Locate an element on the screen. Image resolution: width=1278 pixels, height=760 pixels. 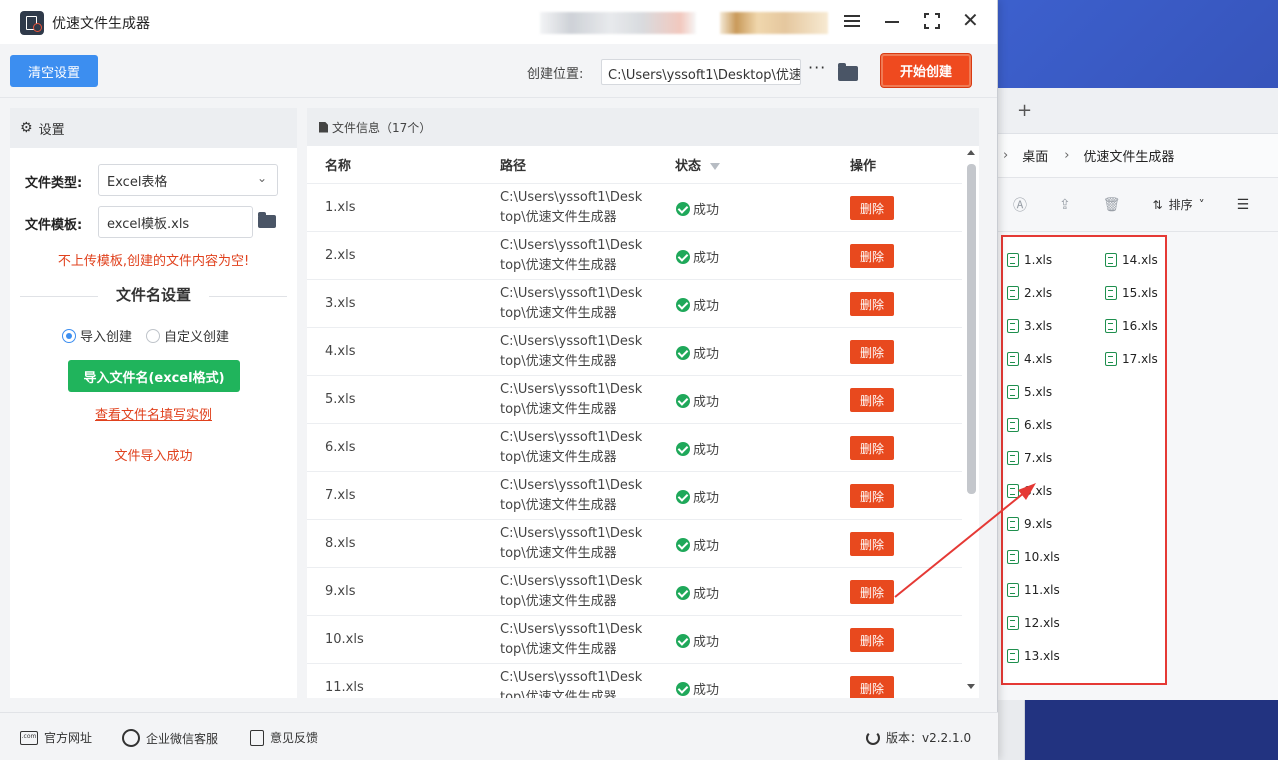
file-name-cell: 10.xls is located at coordinates (344, 639).